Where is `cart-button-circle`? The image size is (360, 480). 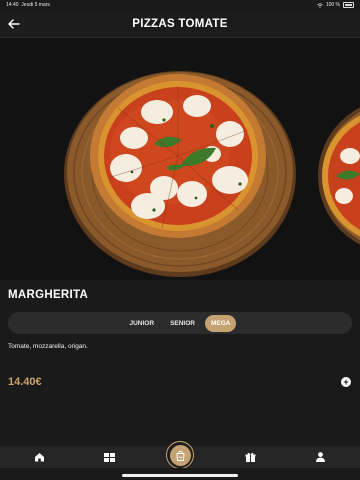
cart-button-circle is located at coordinates (180, 455).